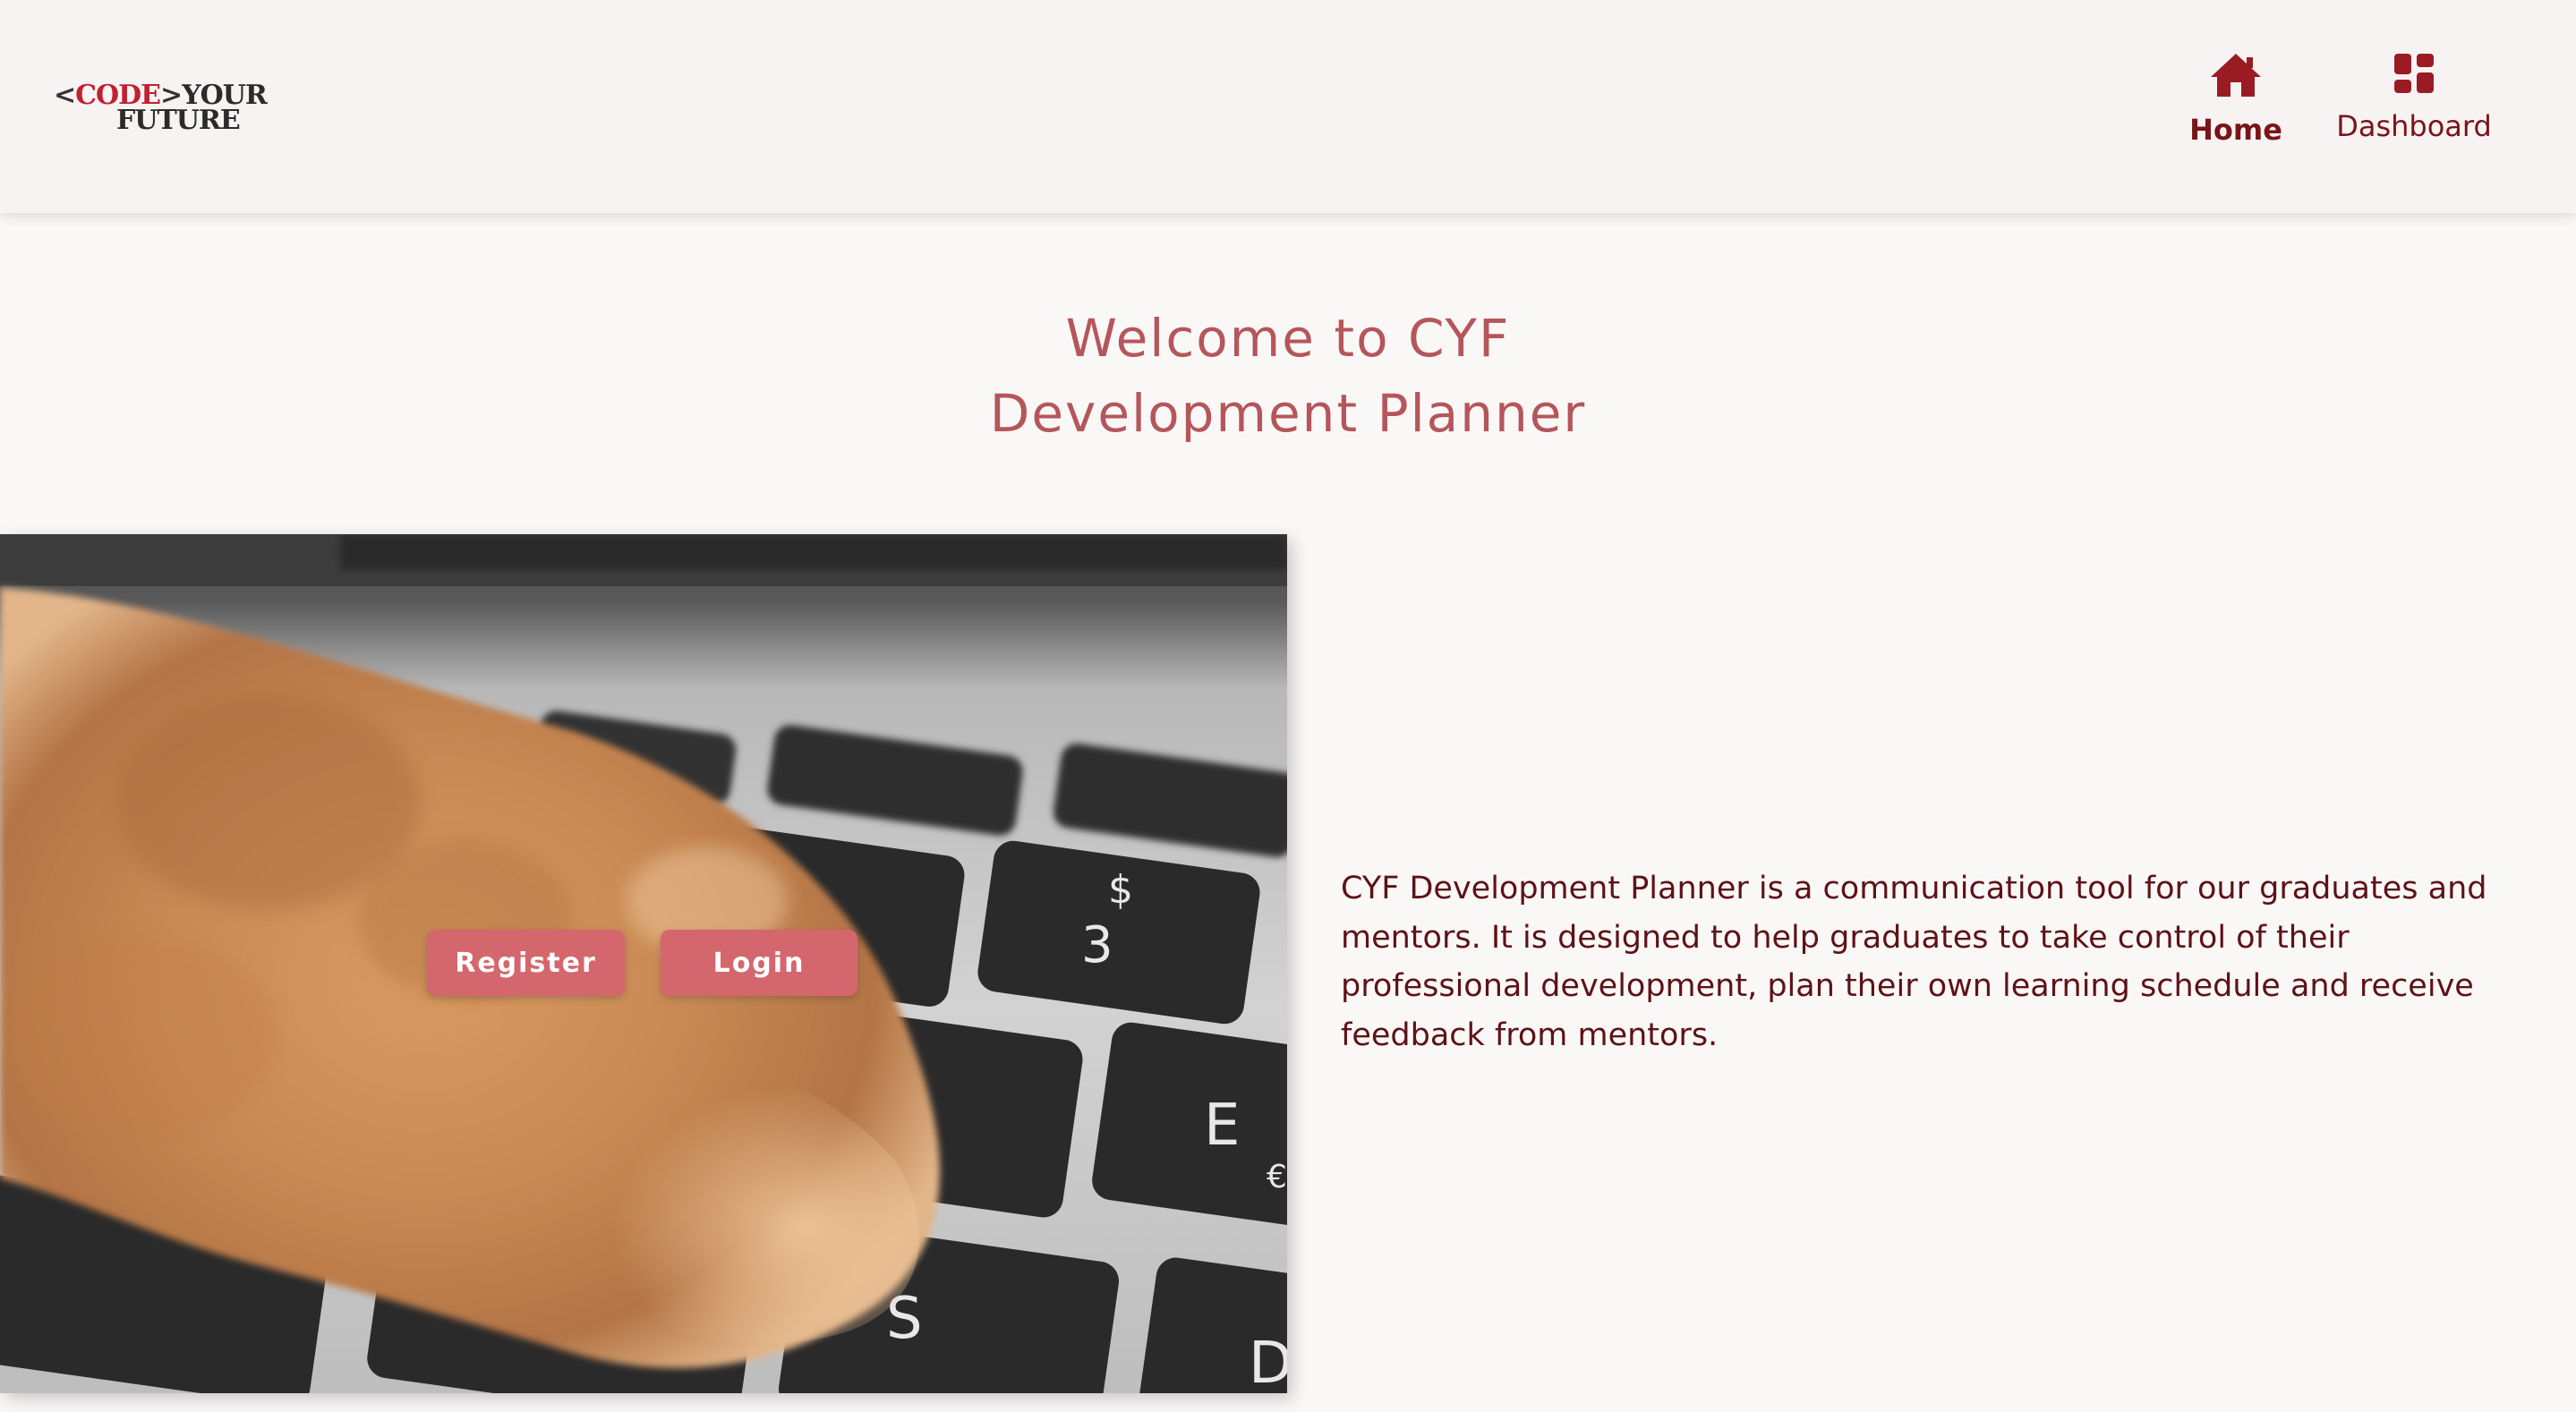 The width and height of the screenshot is (2576, 1412). Describe the element at coordinates (1268, 1362) in the screenshot. I see `keycap-d: D` at that location.